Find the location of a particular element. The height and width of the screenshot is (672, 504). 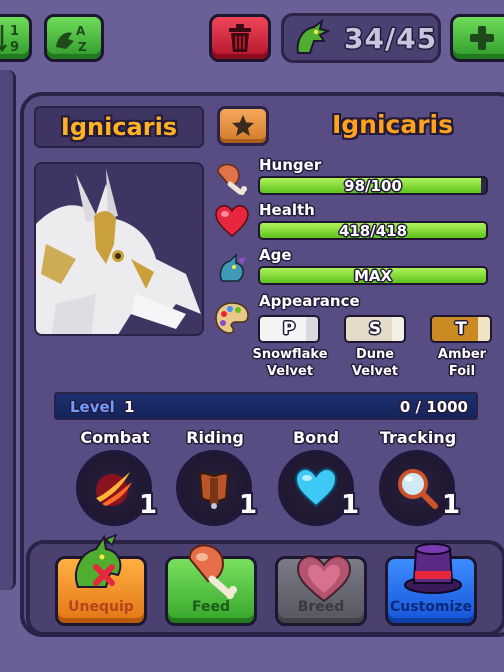

skill-label-bond: Bond is located at coordinates (316, 437).